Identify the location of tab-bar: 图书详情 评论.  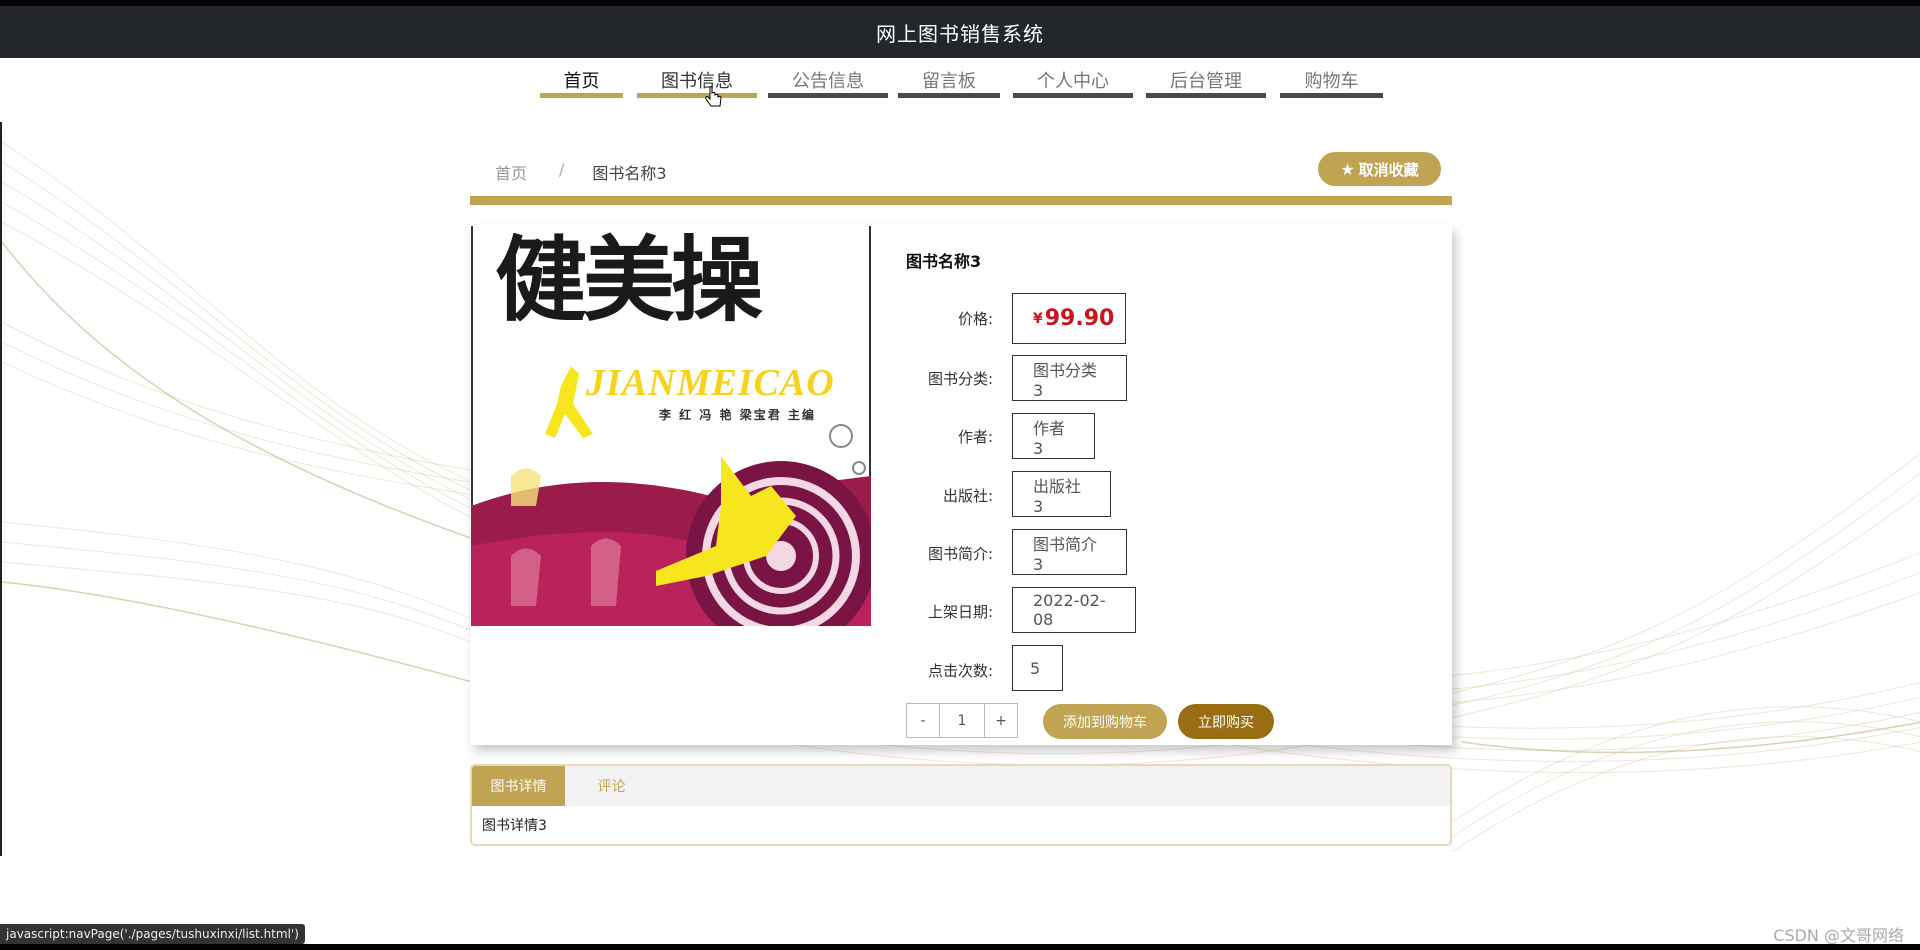
(961, 786).